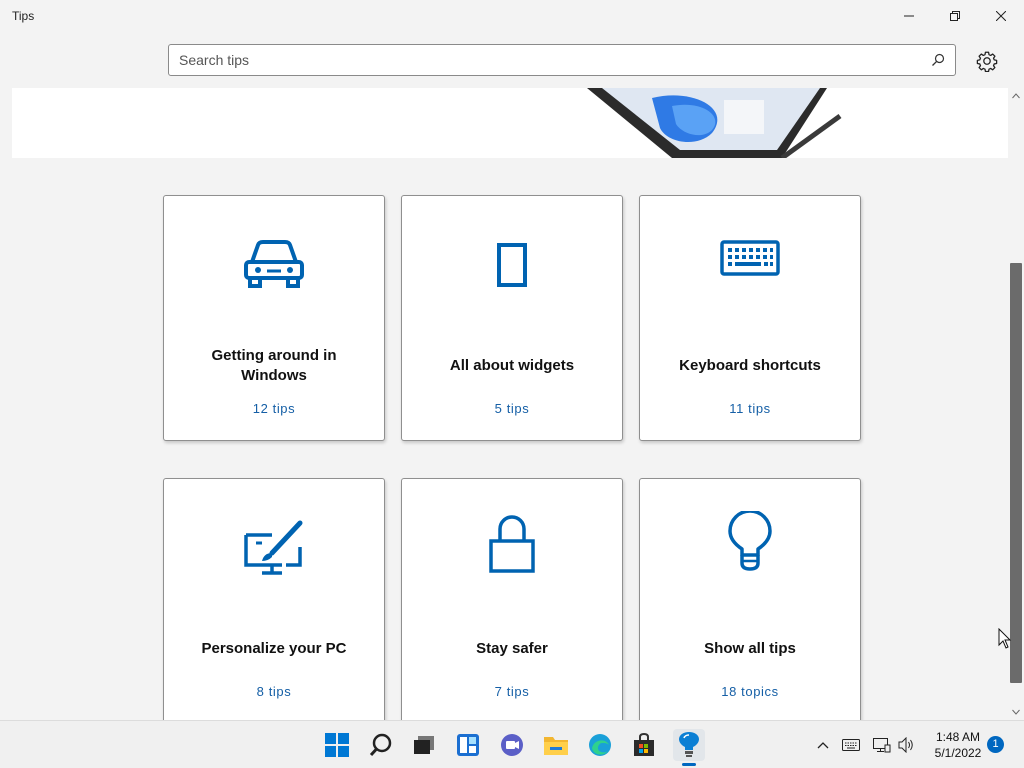 This screenshot has height=768, width=1024. I want to click on hero-banner, so click(510, 123).